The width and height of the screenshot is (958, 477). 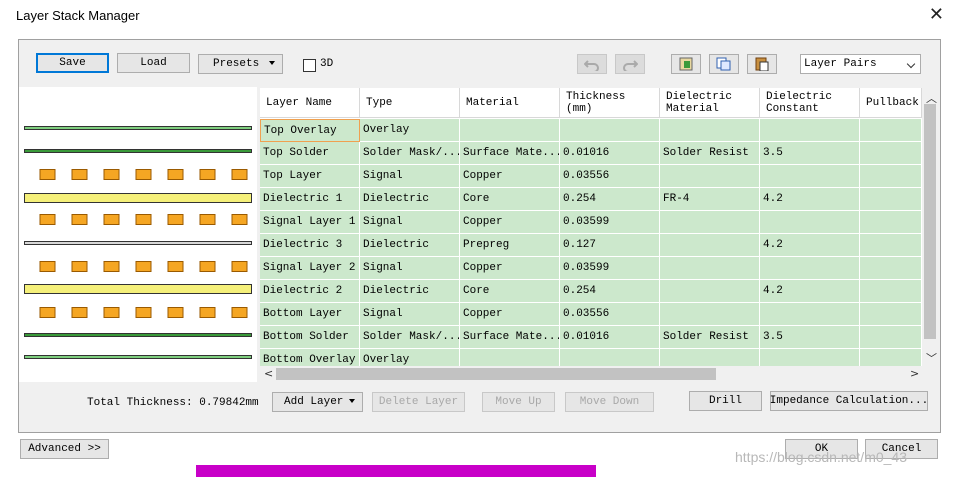 I want to click on column-header: Thickness (mm), so click(x=610, y=103).